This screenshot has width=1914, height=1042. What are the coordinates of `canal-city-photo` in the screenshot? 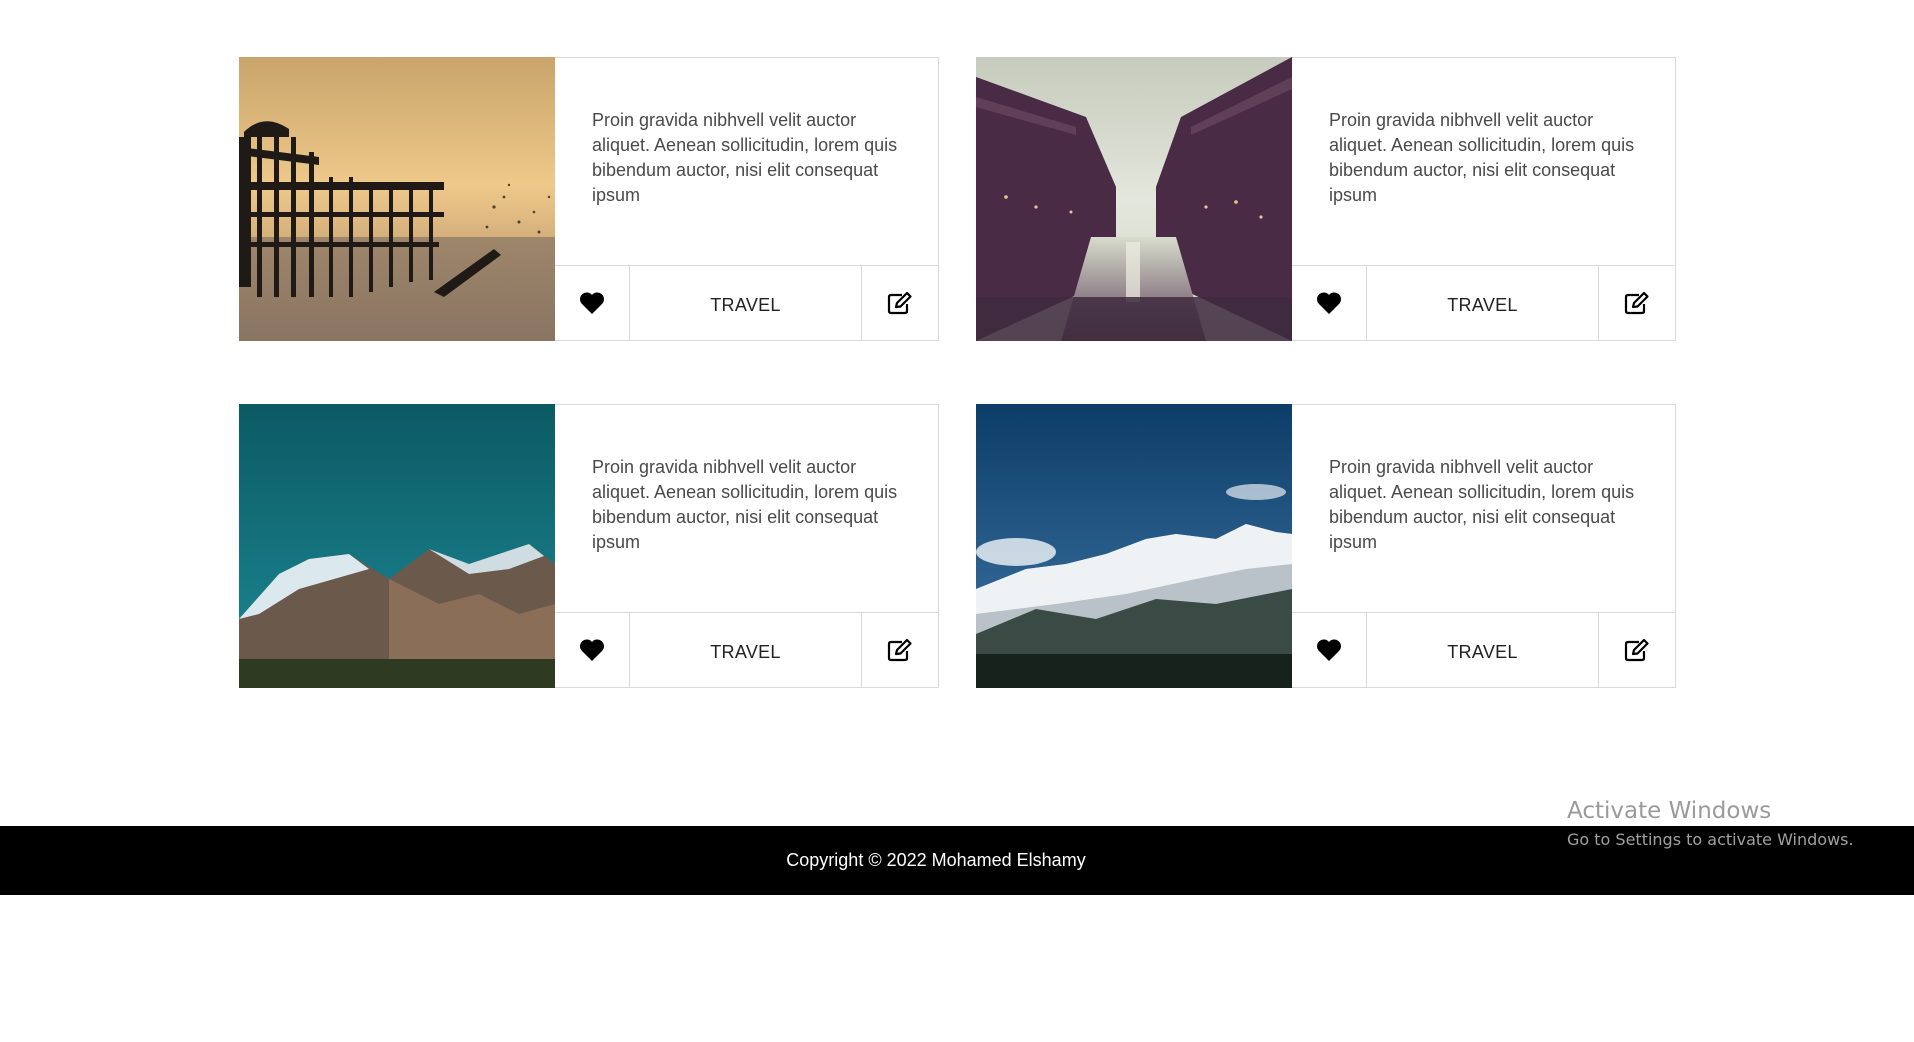 It's located at (1134, 199).